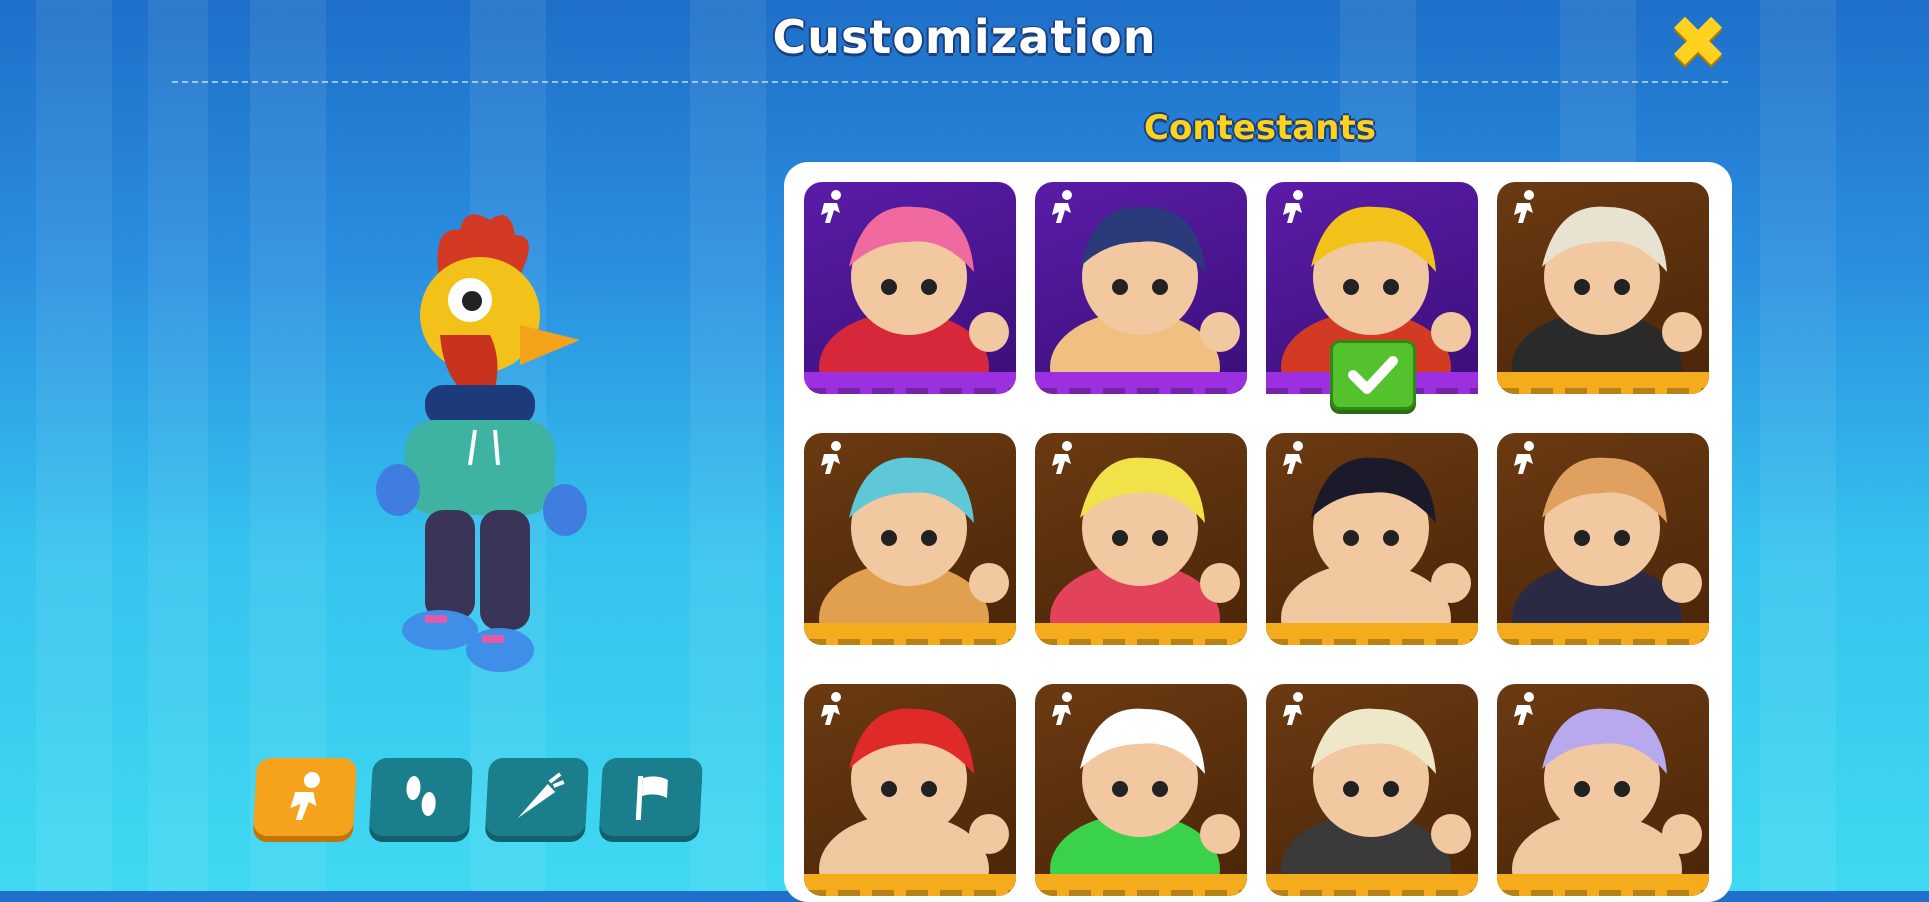 The width and height of the screenshot is (1929, 902). I want to click on carrot-icon, so click(541, 795).